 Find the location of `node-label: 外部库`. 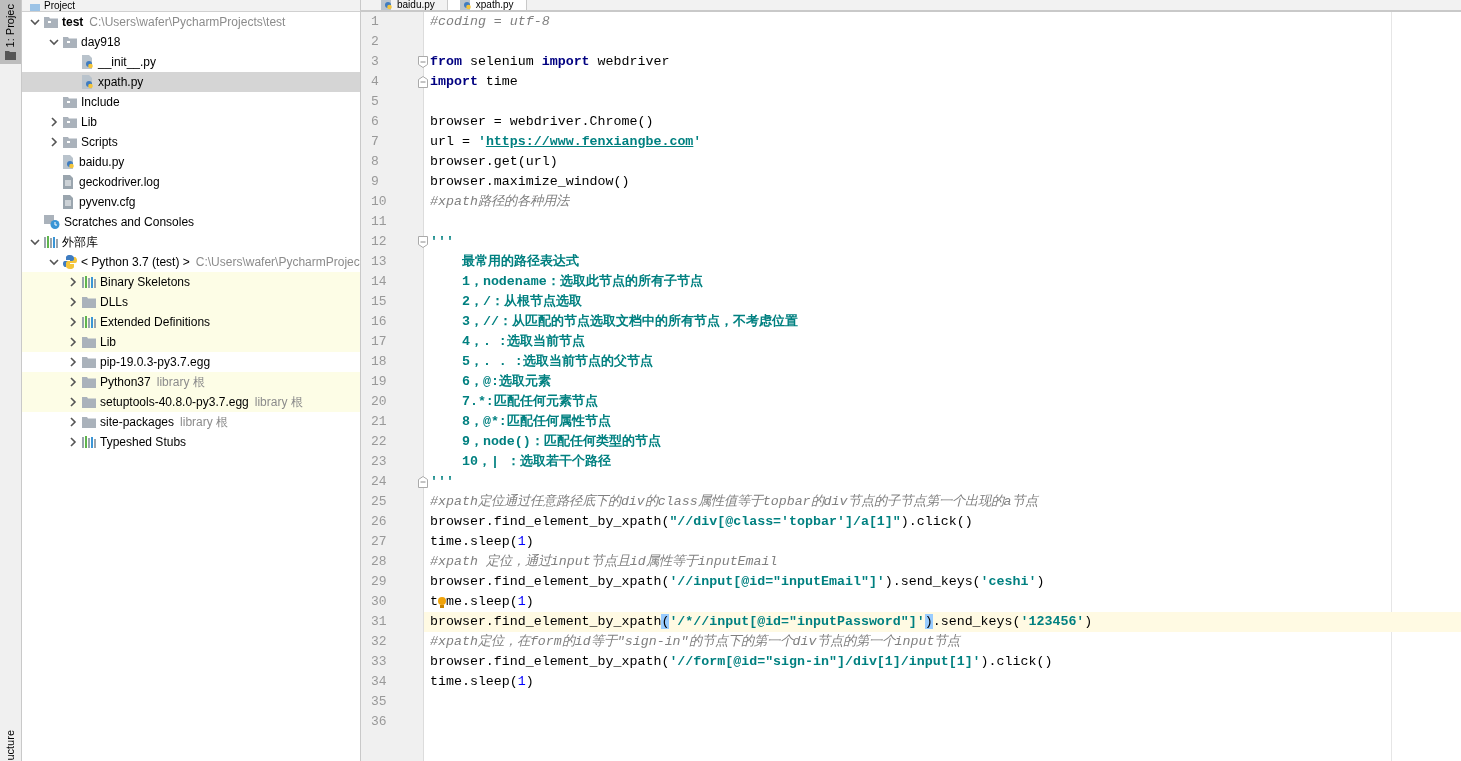

node-label: 外部库 is located at coordinates (80, 242).